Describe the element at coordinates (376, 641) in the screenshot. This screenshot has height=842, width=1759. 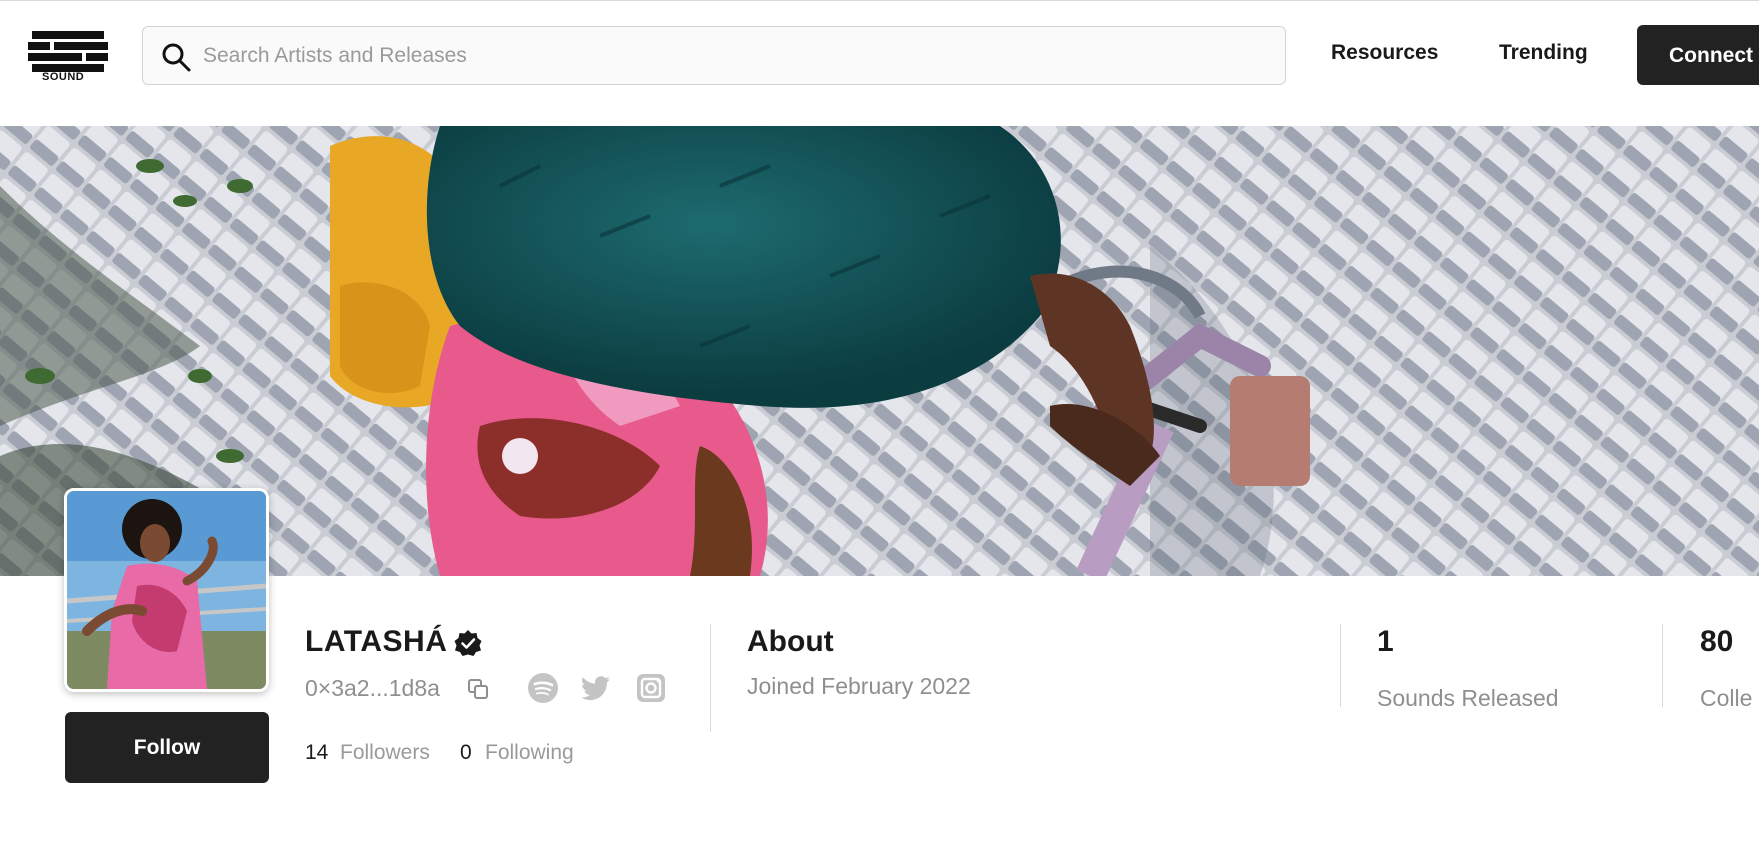
I see `artist-name: LATASHÁ` at that location.